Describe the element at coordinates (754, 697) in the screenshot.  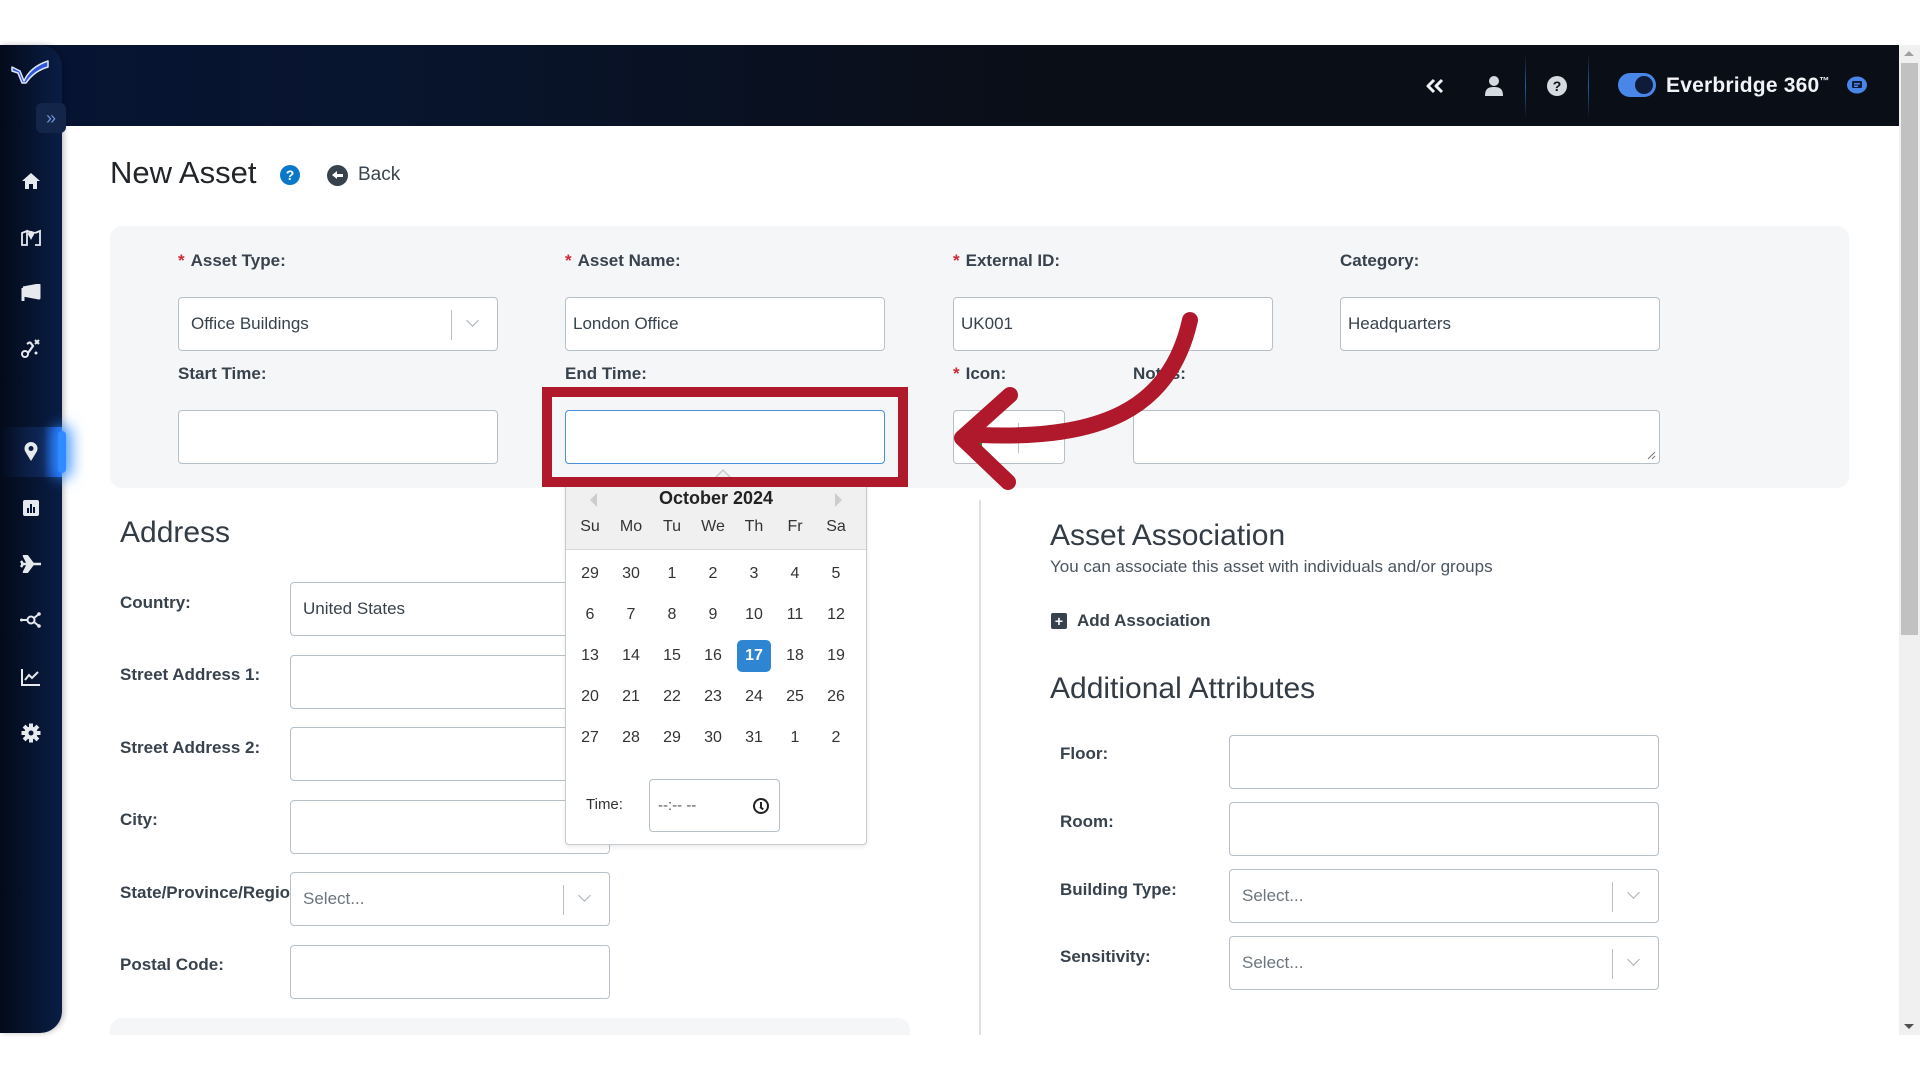
I see `calendar-day: 24` at that location.